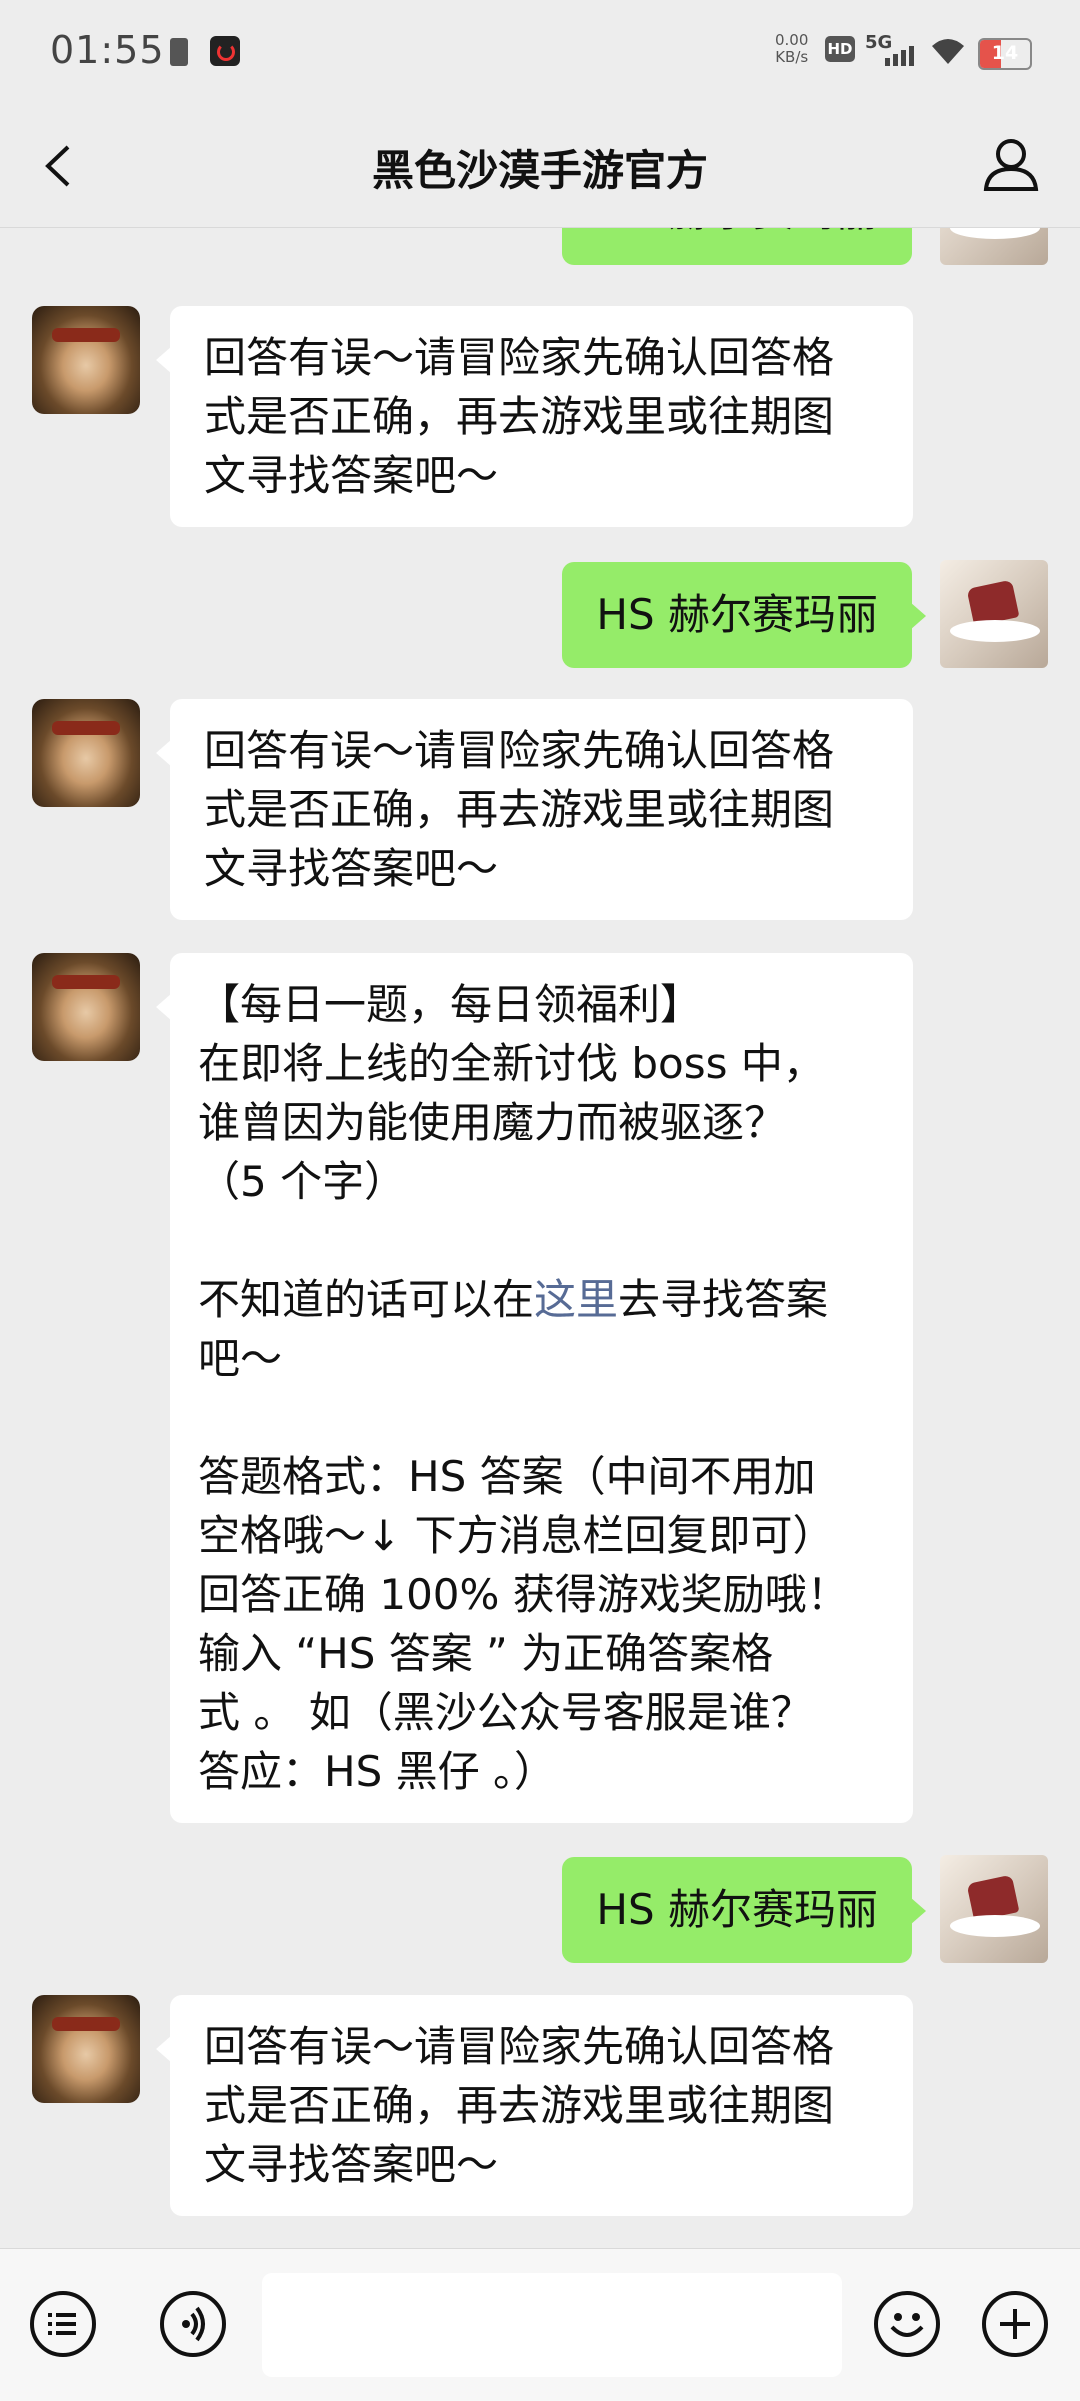 Image resolution: width=1080 pixels, height=2401 pixels. I want to click on network-speed: 0.00 KB/s, so click(791, 49).